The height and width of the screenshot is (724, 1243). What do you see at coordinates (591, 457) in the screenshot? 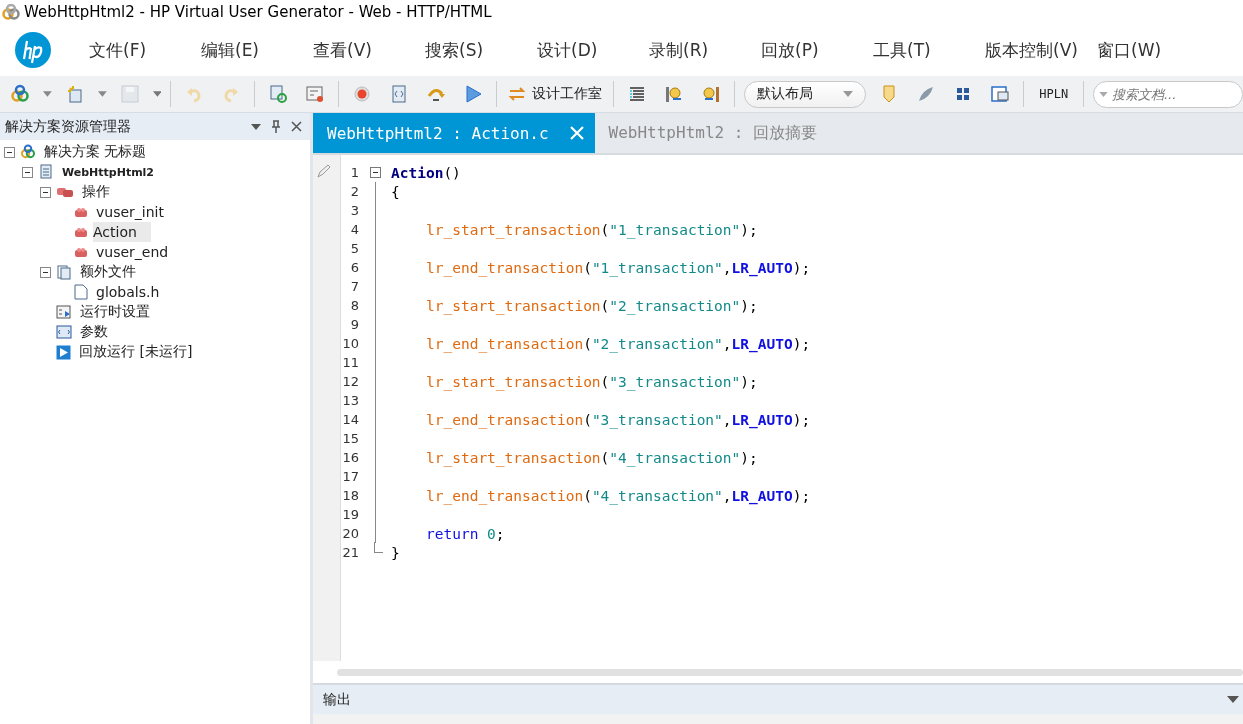
I see `code-line: lr_start_transaction("4_transaction");` at bounding box center [591, 457].